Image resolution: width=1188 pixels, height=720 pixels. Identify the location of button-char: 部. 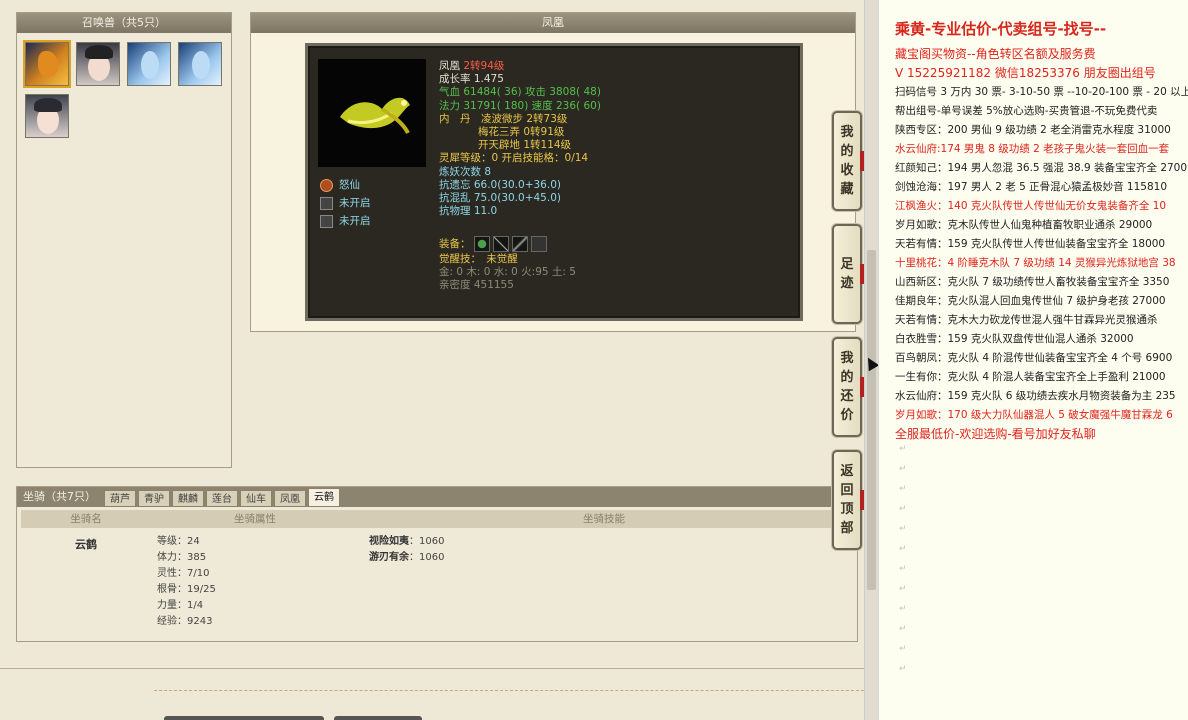
(847, 528).